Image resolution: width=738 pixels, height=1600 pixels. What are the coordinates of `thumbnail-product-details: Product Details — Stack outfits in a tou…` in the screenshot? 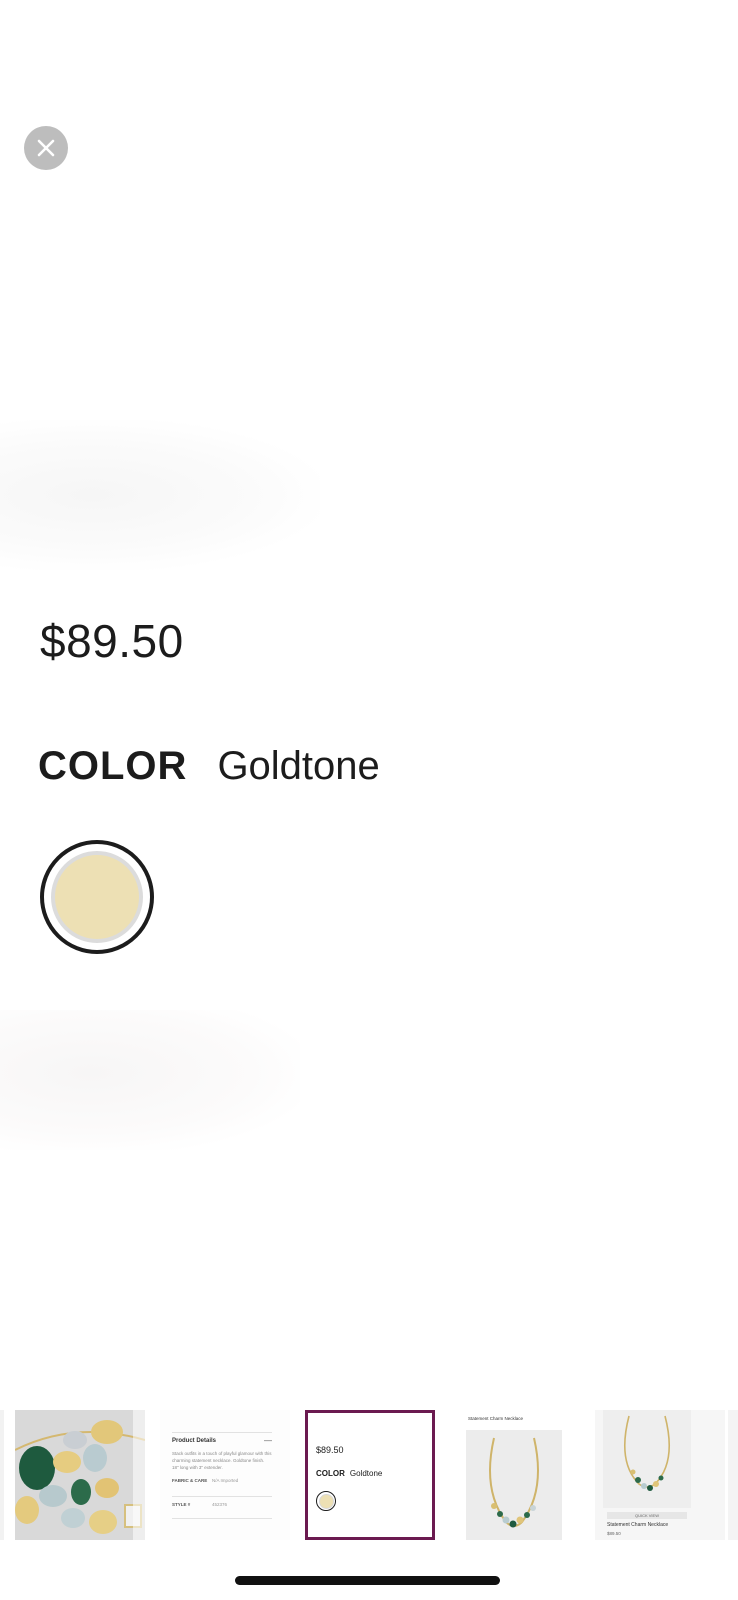 It's located at (225, 1475).